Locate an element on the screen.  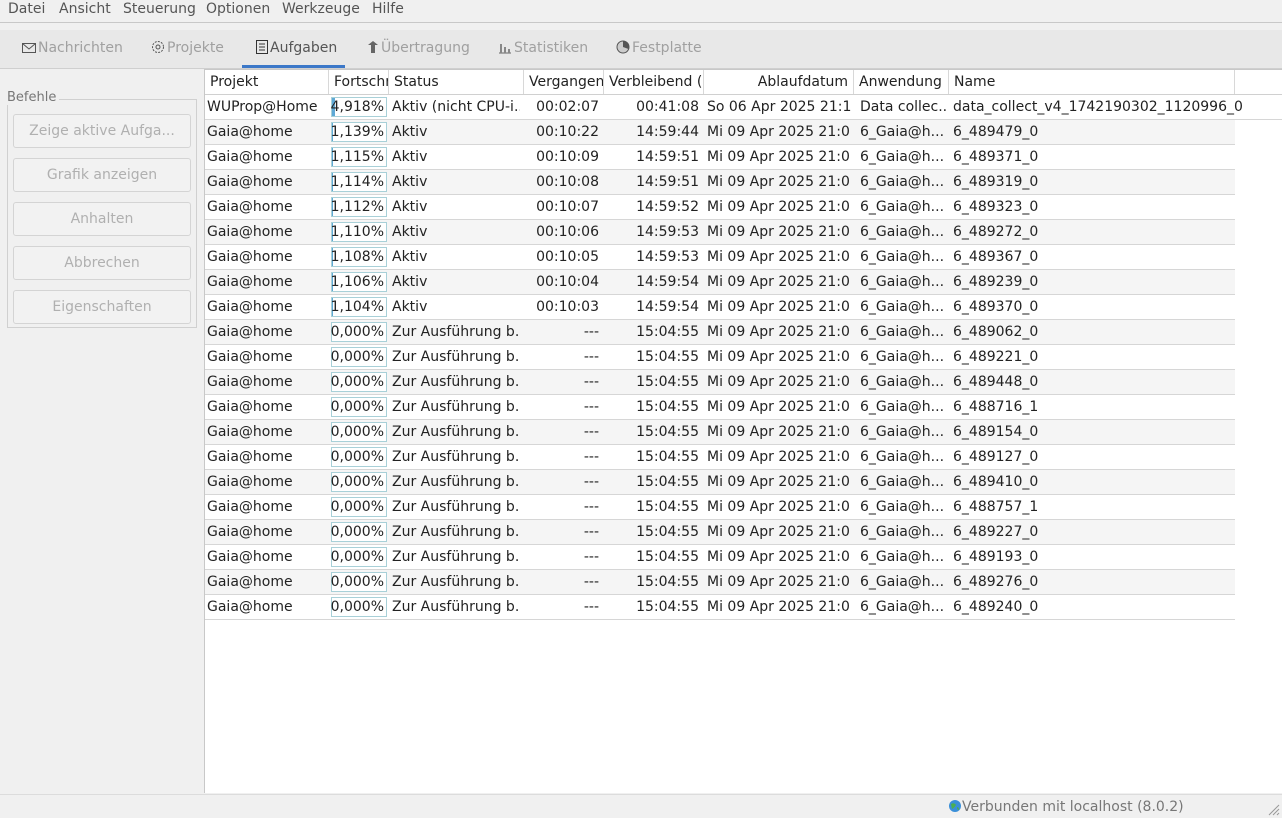
menu-steuerung: Steuerung is located at coordinates (159, 9).